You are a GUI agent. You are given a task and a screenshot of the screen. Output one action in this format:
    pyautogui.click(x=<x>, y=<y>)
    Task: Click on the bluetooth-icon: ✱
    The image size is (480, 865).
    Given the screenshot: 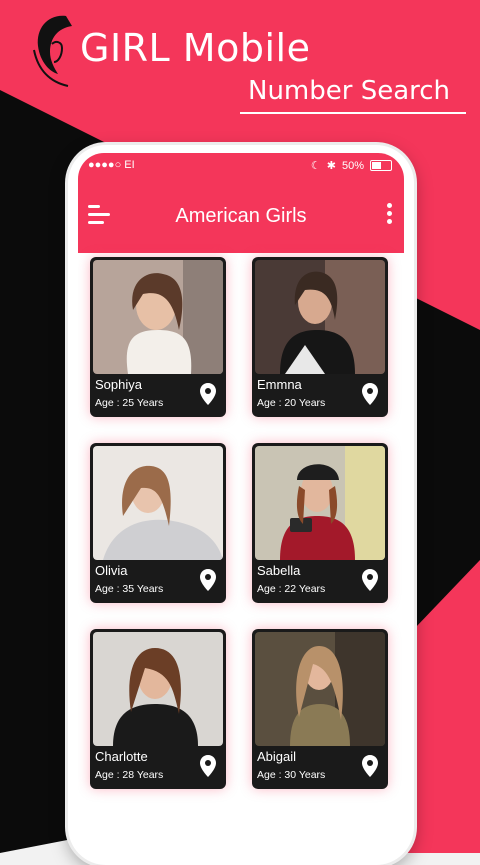 What is the action you would take?
    pyautogui.click(x=331, y=166)
    